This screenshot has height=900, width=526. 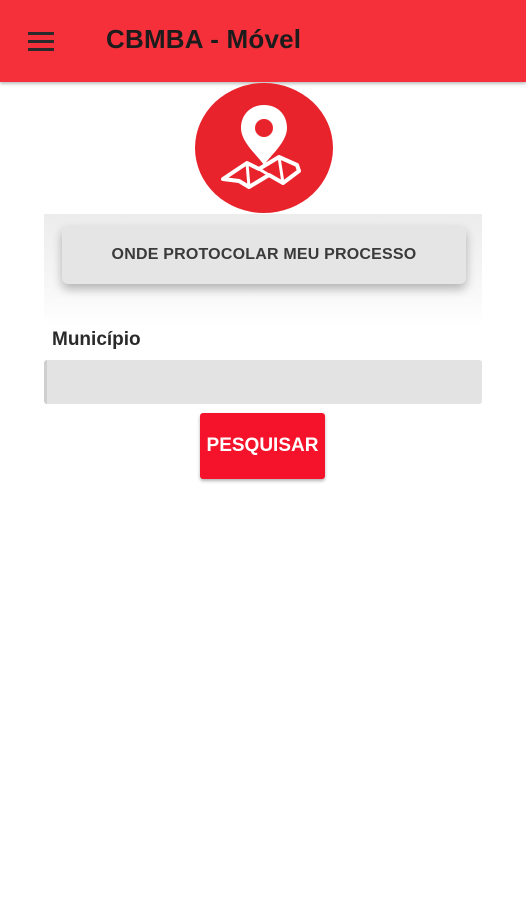 I want to click on app-bar: CBMBA - Móvel, so click(x=263, y=41).